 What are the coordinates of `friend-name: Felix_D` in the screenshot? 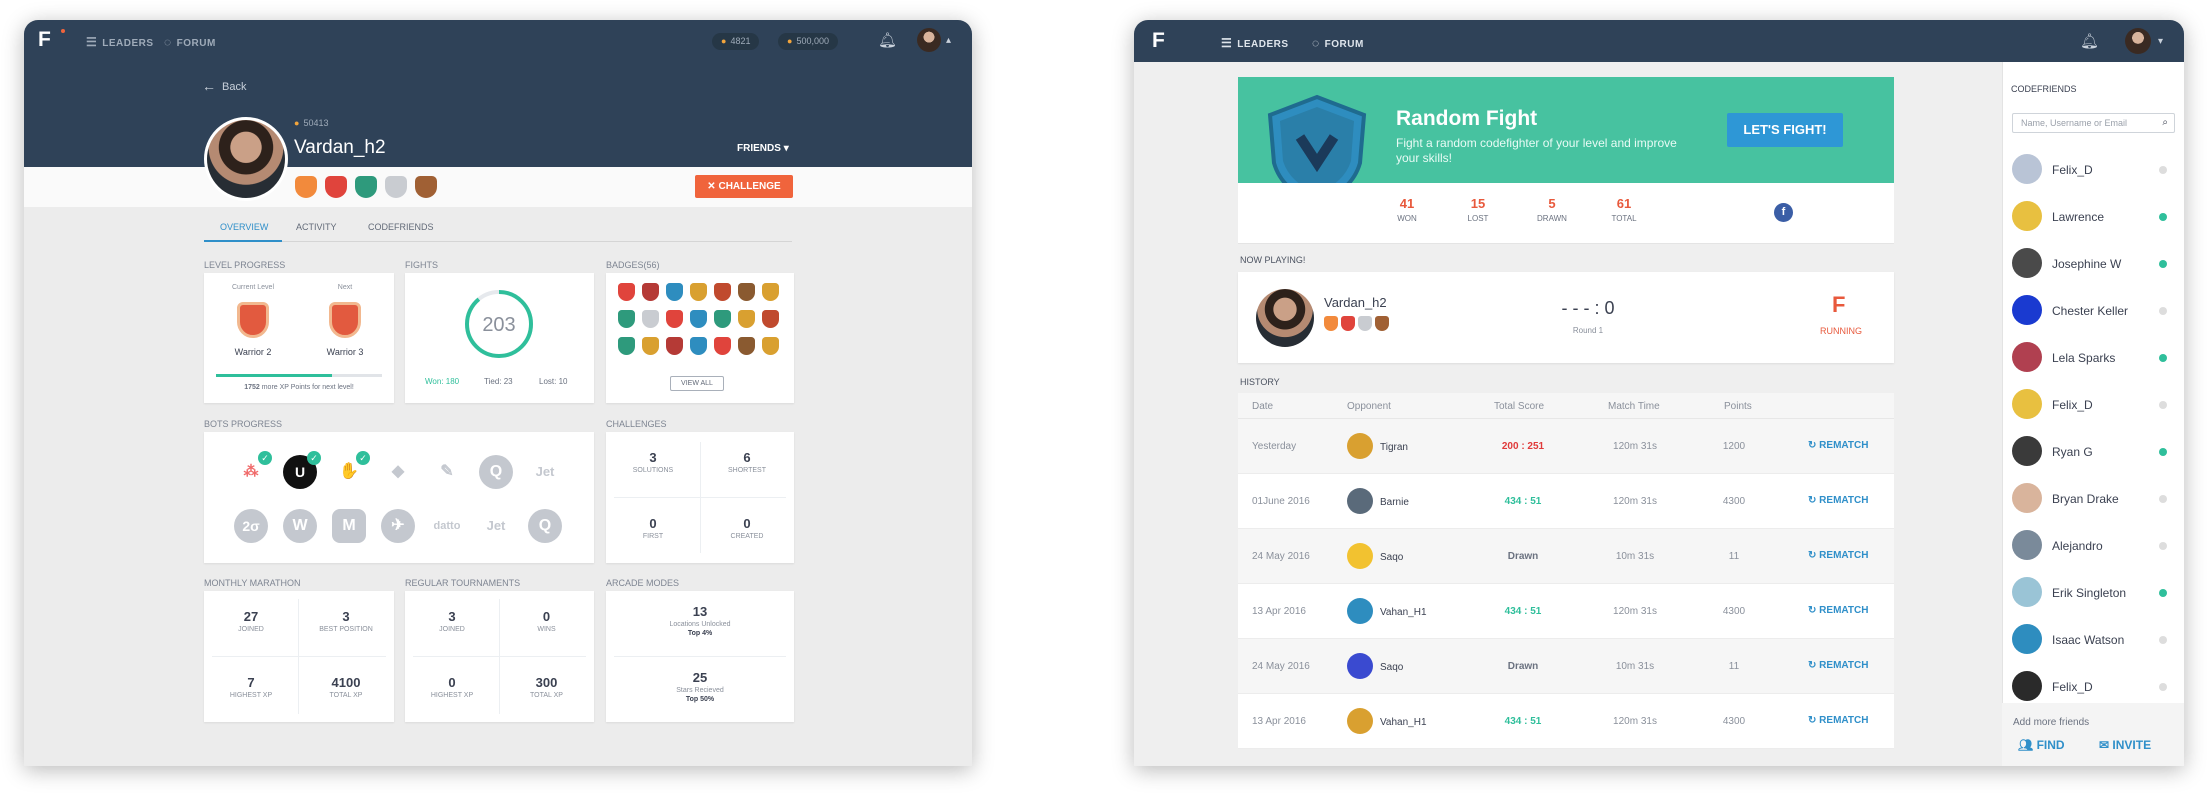 It's located at (2072, 687).